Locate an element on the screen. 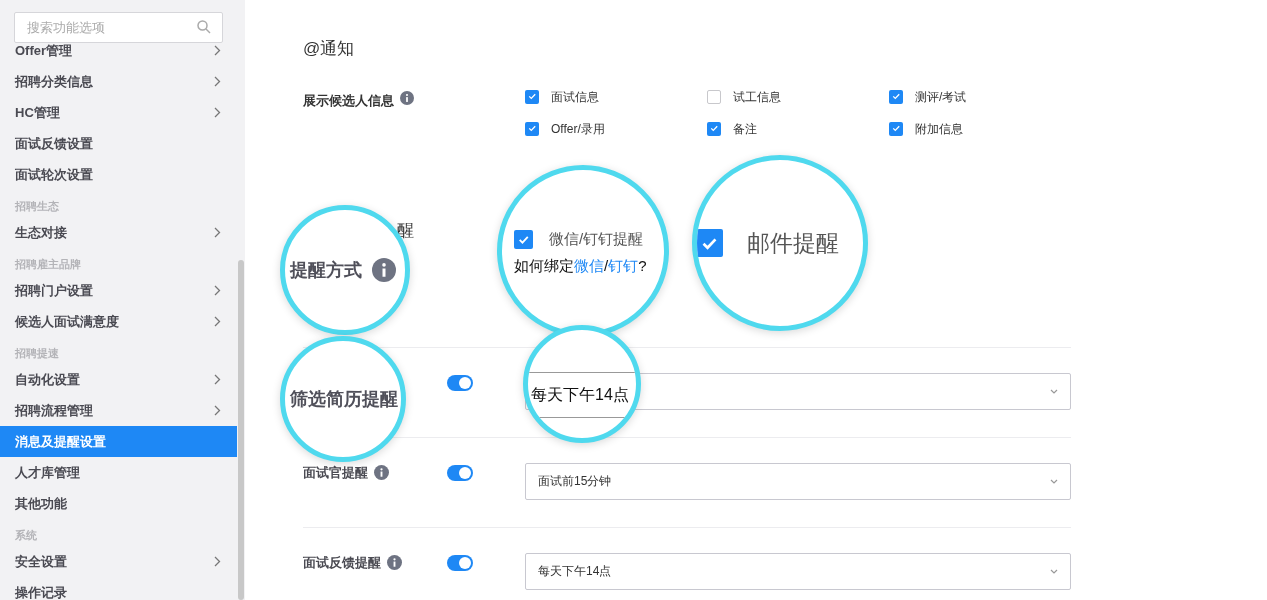 The image size is (1267, 600). field-label: 面试官提醒 is located at coordinates (335, 472).